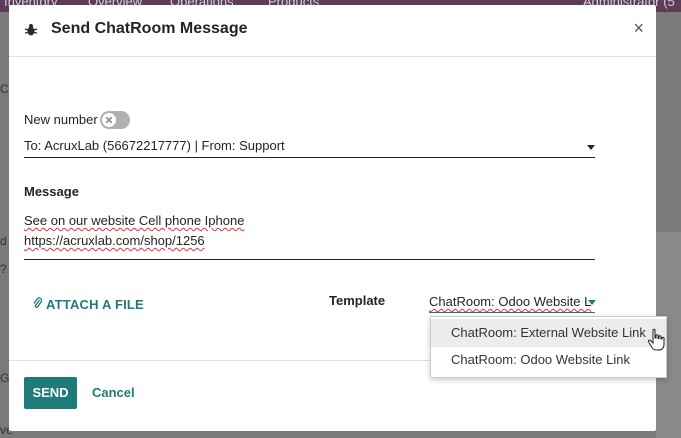 The image size is (681, 438). I want to click on new-number-toggle, so click(115, 120).